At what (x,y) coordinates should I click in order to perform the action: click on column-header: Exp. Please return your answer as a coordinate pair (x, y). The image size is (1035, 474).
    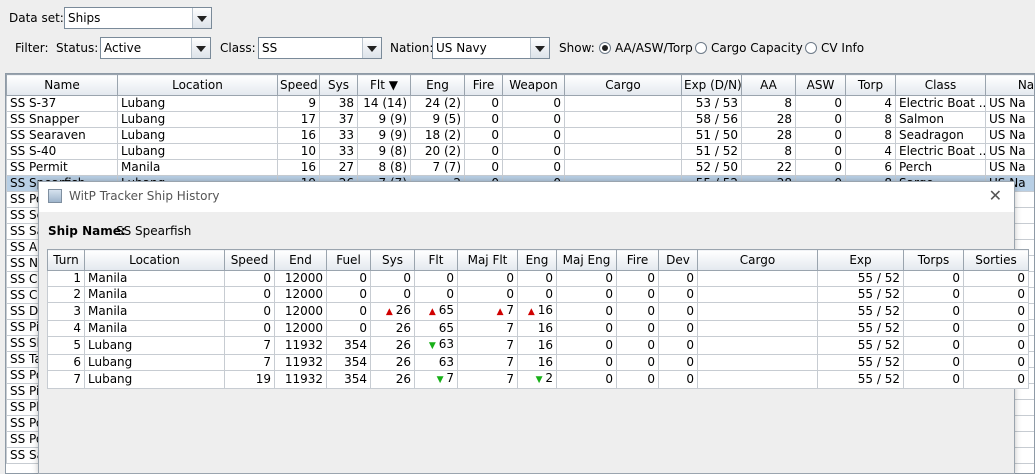
    Looking at the image, I should click on (860, 260).